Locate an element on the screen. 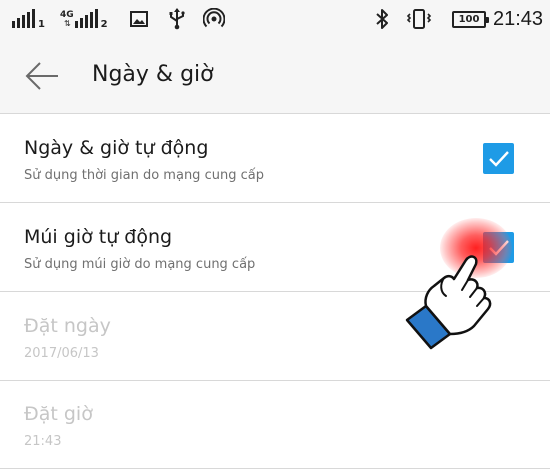 Image resolution: width=550 pixels, height=474 pixels. setting-title: Đặt ngày is located at coordinates (67, 326).